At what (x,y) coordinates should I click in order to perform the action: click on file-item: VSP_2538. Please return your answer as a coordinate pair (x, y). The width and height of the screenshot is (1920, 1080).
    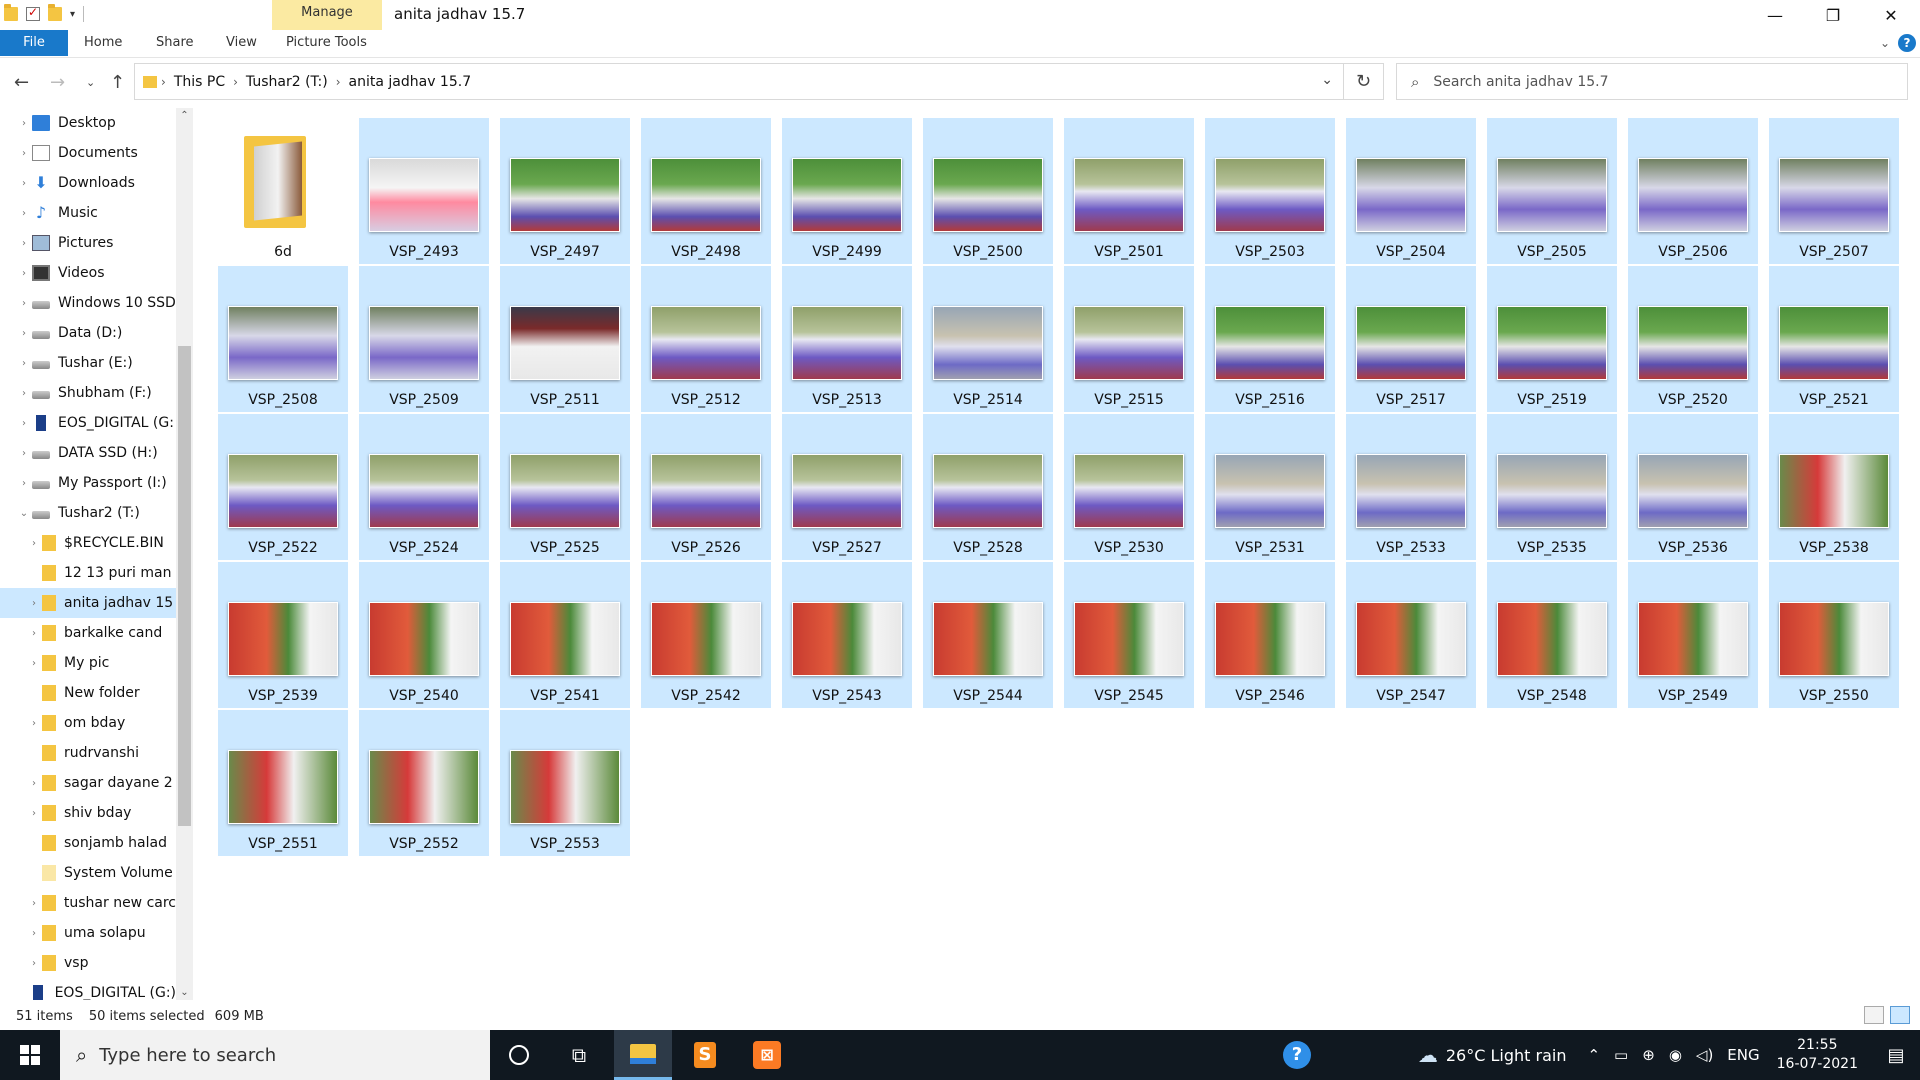
    Looking at the image, I should click on (1834, 487).